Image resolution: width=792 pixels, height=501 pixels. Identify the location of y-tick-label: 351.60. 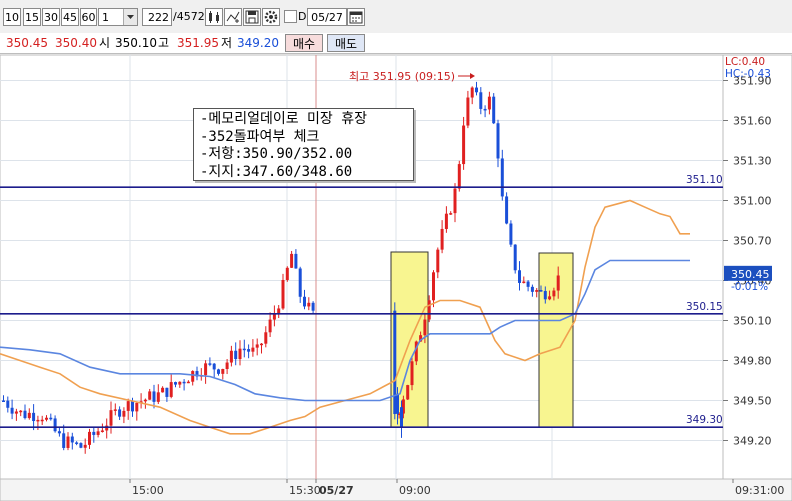
(752, 121).